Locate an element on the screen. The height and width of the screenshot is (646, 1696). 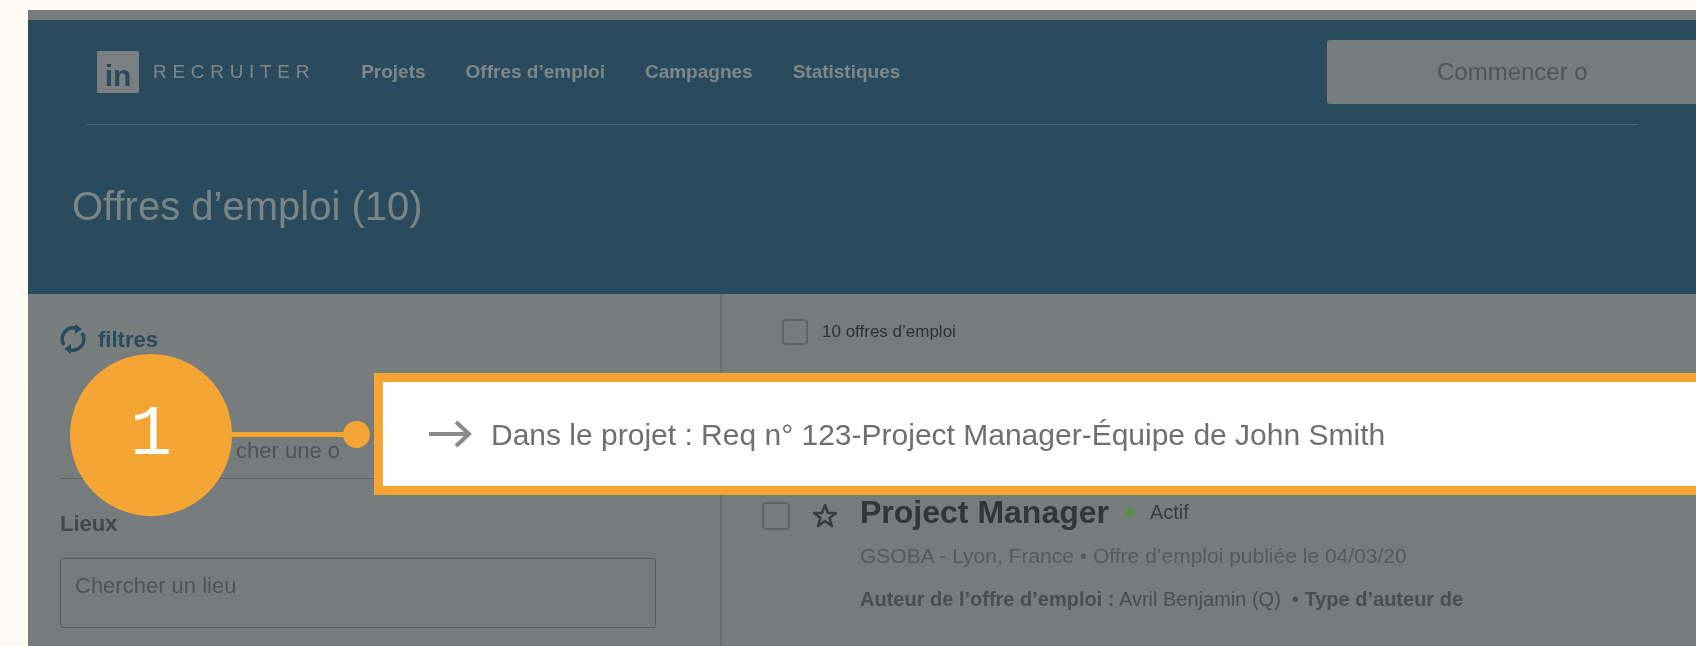
refresh-icon is located at coordinates (73, 339).